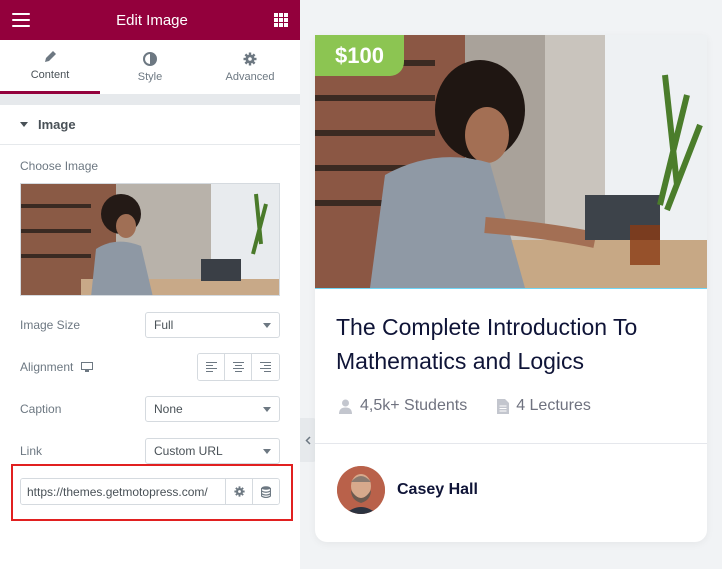 The height and width of the screenshot is (569, 722). I want to click on align-center-icon, so click(238, 367).